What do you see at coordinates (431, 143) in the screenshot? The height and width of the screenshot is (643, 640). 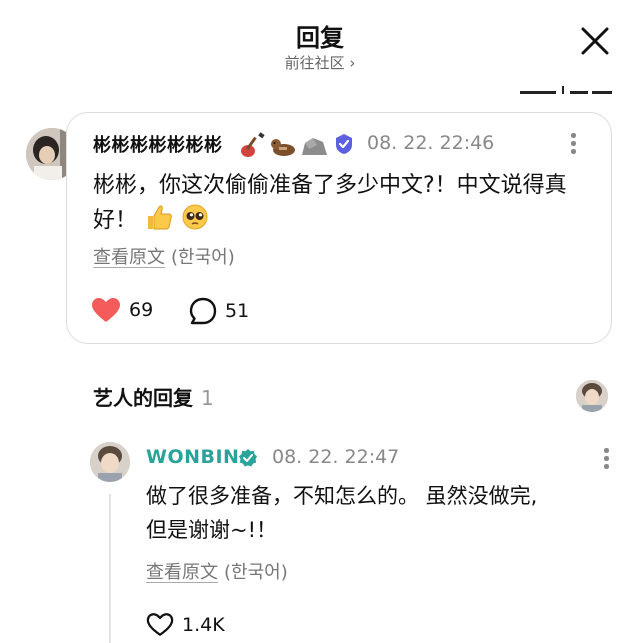 I see `comment-time: 08. 22. 22:46` at bounding box center [431, 143].